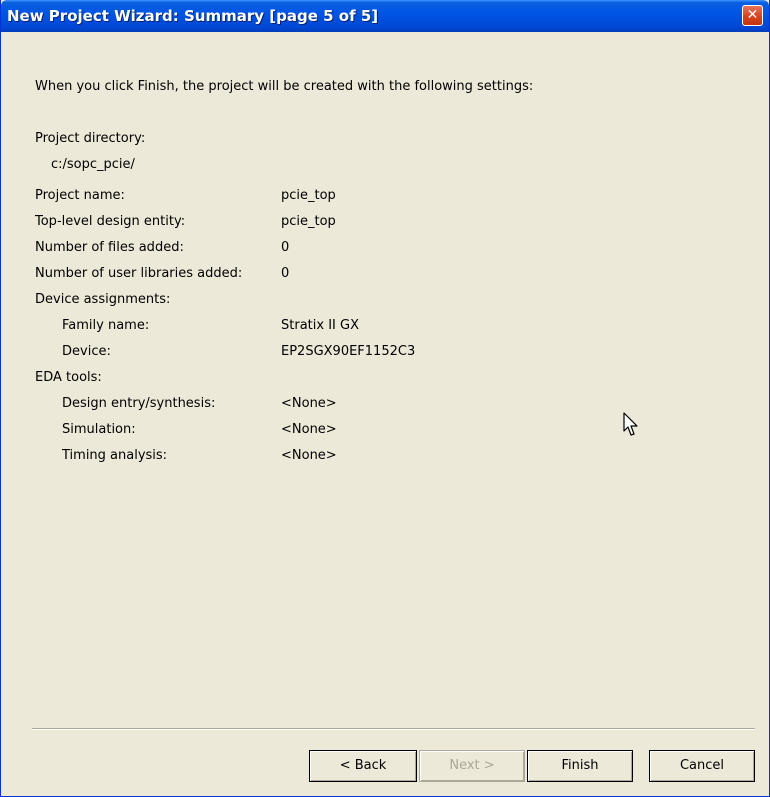 This screenshot has width=770, height=797. Describe the element at coordinates (348, 351) in the screenshot. I see `device-value: EP2SGX90EF1152C3` at that location.